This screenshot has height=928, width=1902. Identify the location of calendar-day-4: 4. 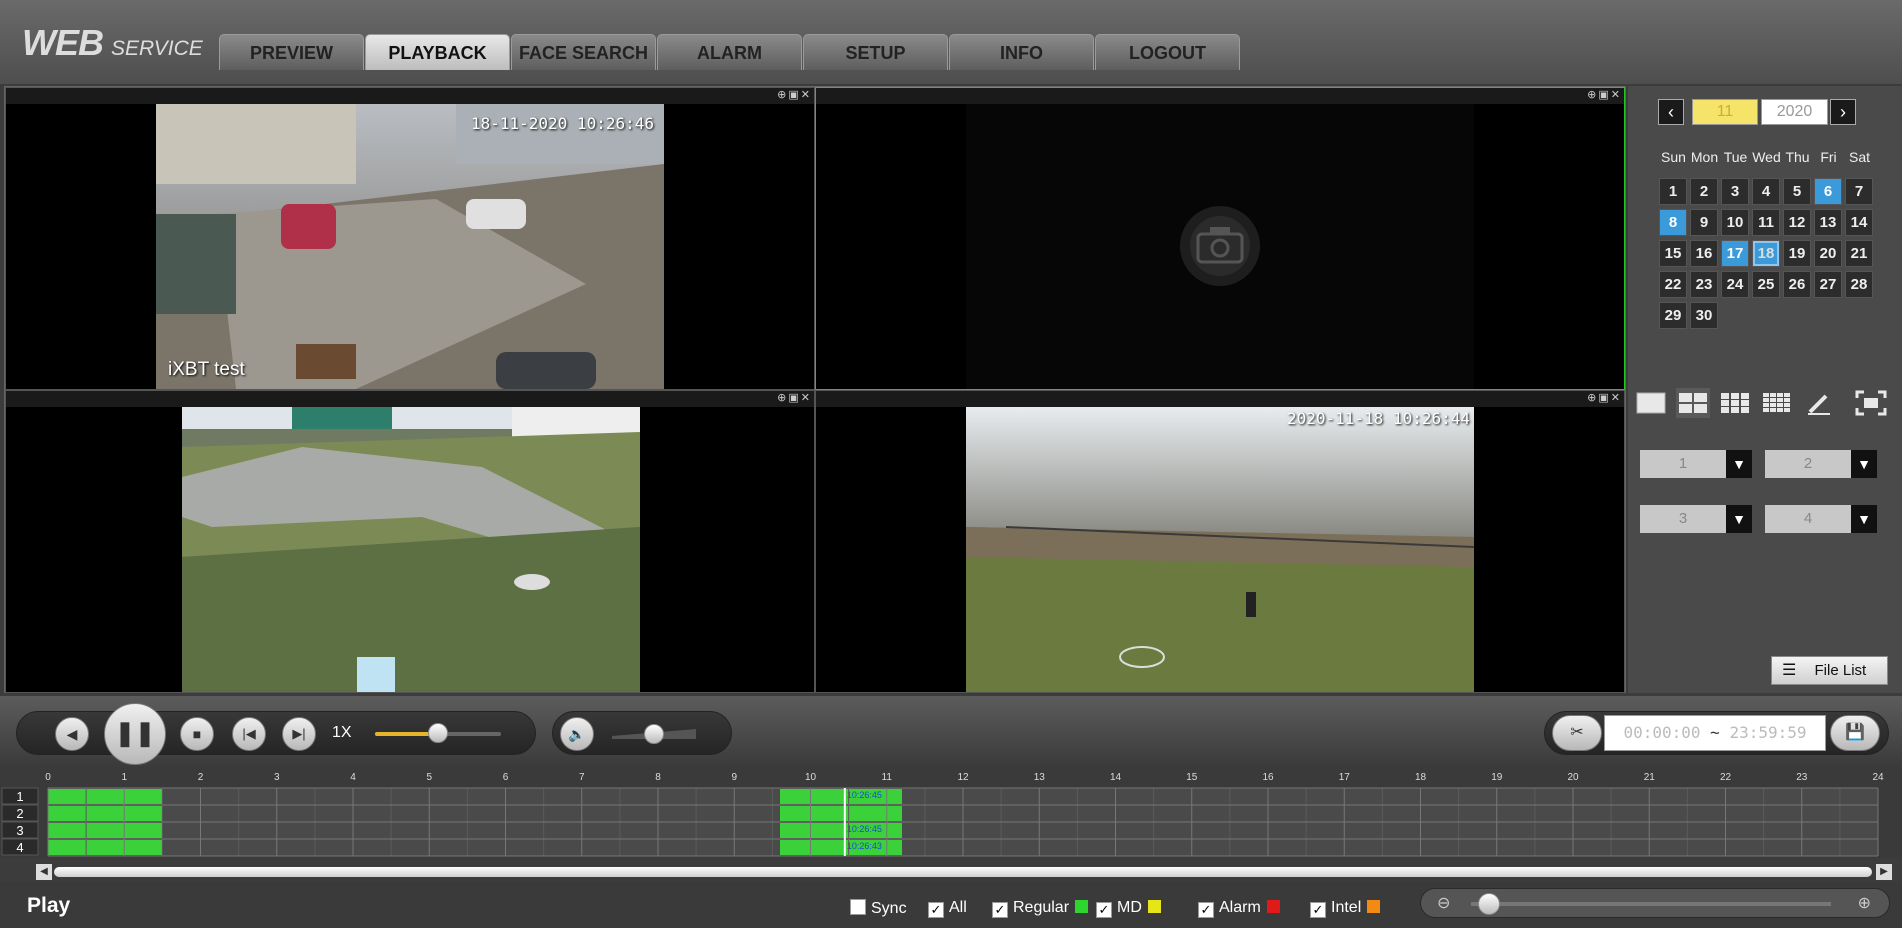
(1766, 191).